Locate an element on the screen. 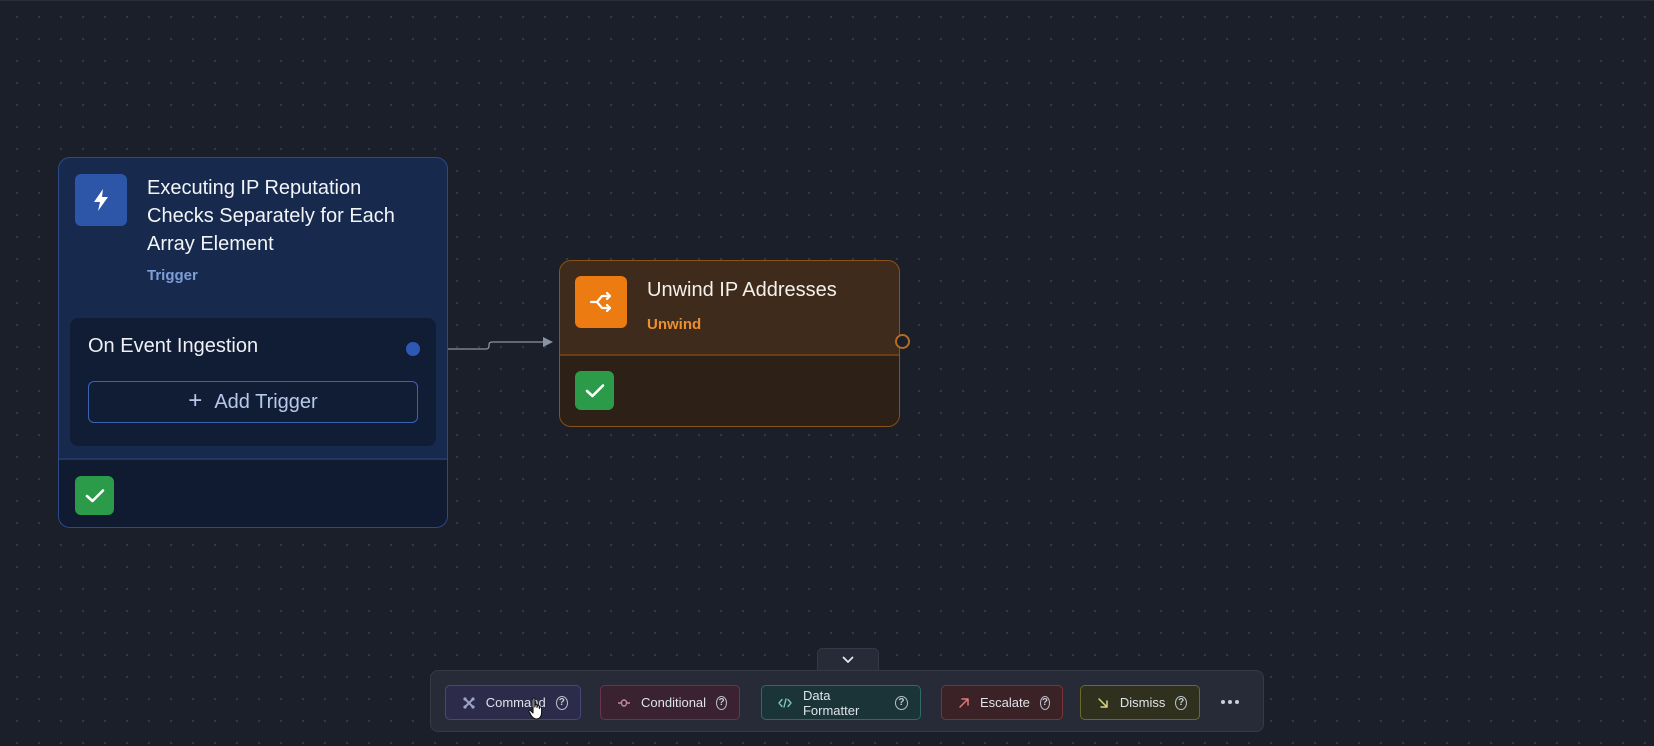 This screenshot has height=746, width=1654. escalate-label: Escalate is located at coordinates (1005, 702).